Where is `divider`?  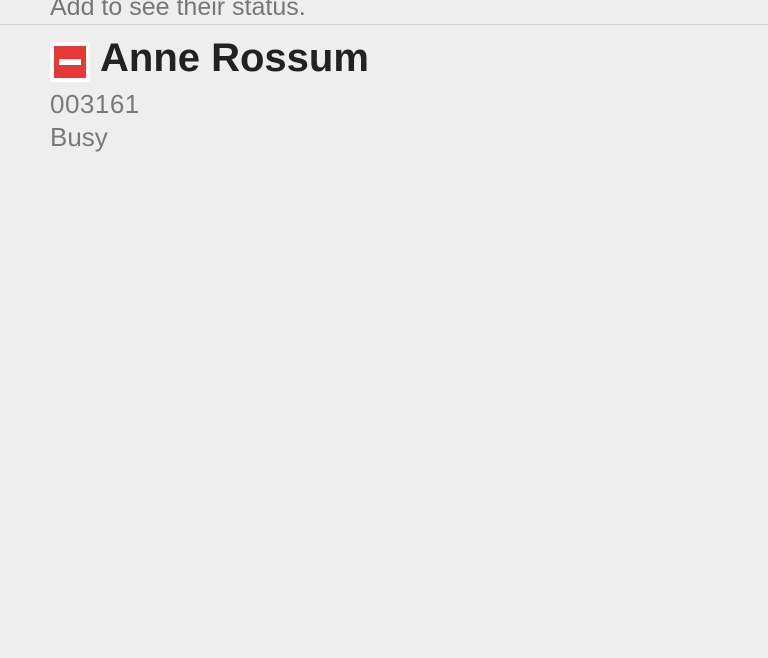
divider is located at coordinates (384, 24).